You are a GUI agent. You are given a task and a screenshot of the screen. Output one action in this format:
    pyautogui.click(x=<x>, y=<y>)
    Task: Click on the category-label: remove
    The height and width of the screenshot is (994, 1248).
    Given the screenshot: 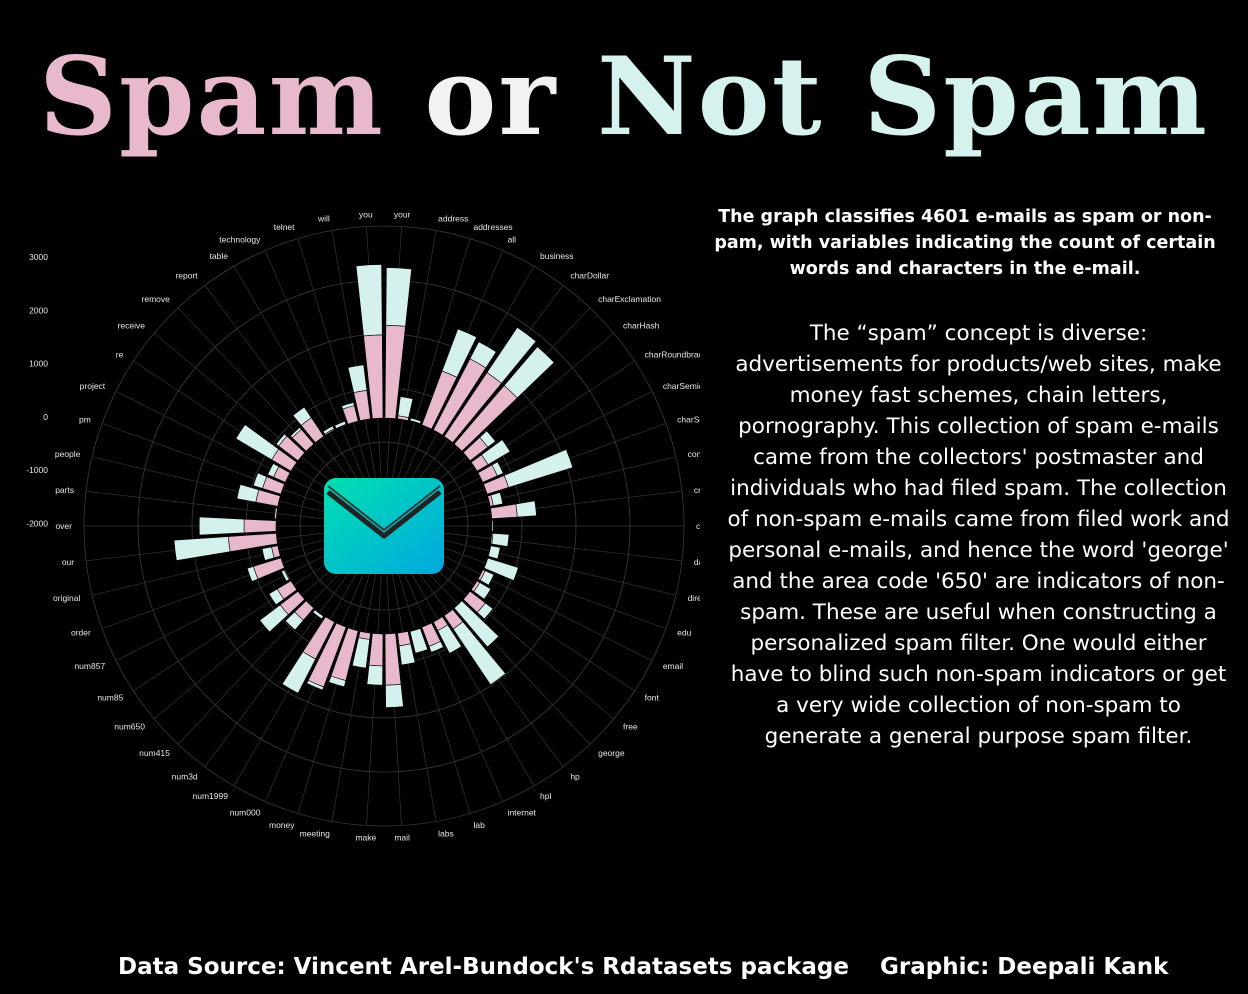 What is the action you would take?
    pyautogui.click(x=156, y=299)
    